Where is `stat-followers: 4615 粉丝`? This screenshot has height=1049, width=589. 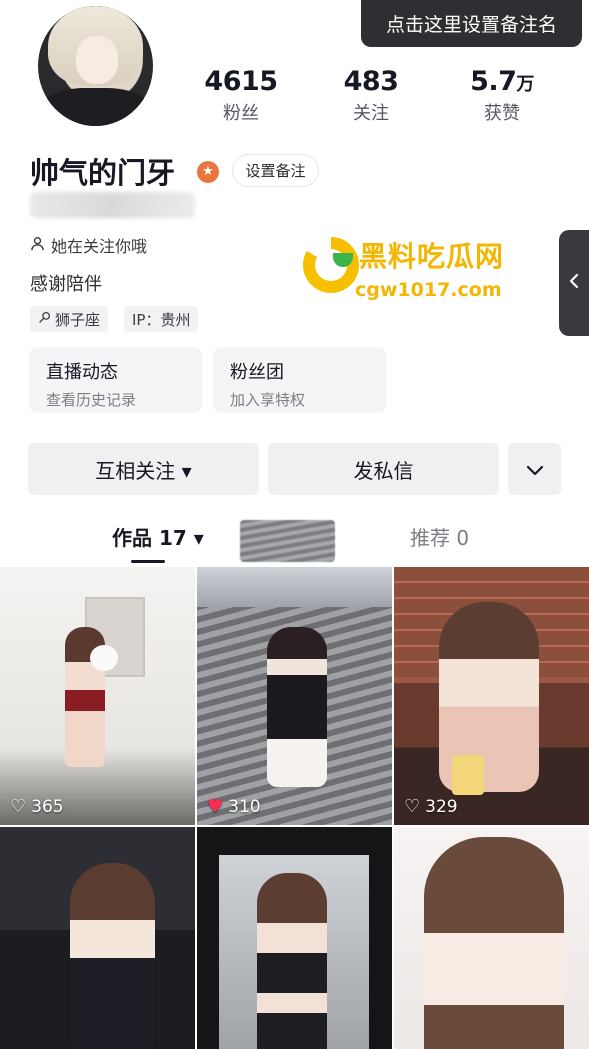
stat-followers: 4615 粉丝 is located at coordinates (241, 95).